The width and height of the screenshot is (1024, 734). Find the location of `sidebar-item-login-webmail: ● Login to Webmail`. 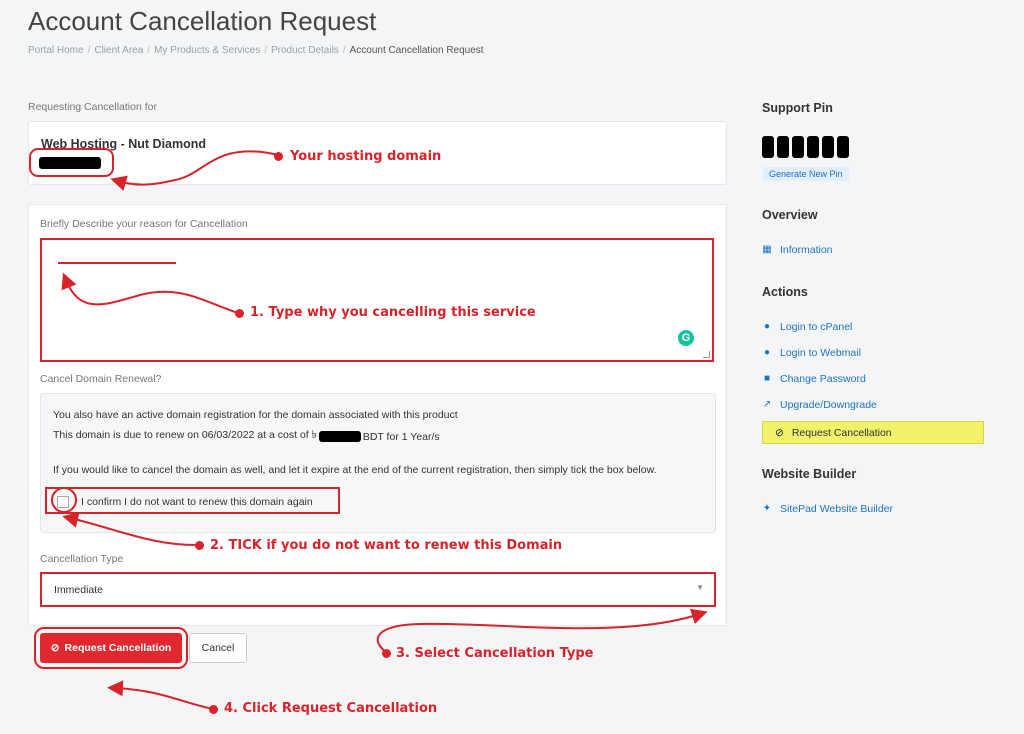

sidebar-item-login-webmail: ● Login to Webmail is located at coordinates (811, 353).